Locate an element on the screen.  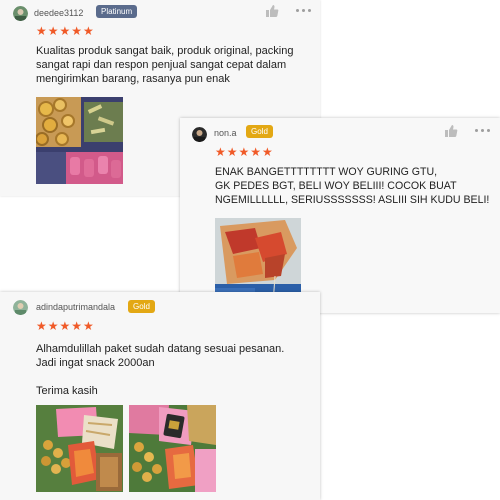
membership-badge: Platinum is located at coordinates (117, 11).